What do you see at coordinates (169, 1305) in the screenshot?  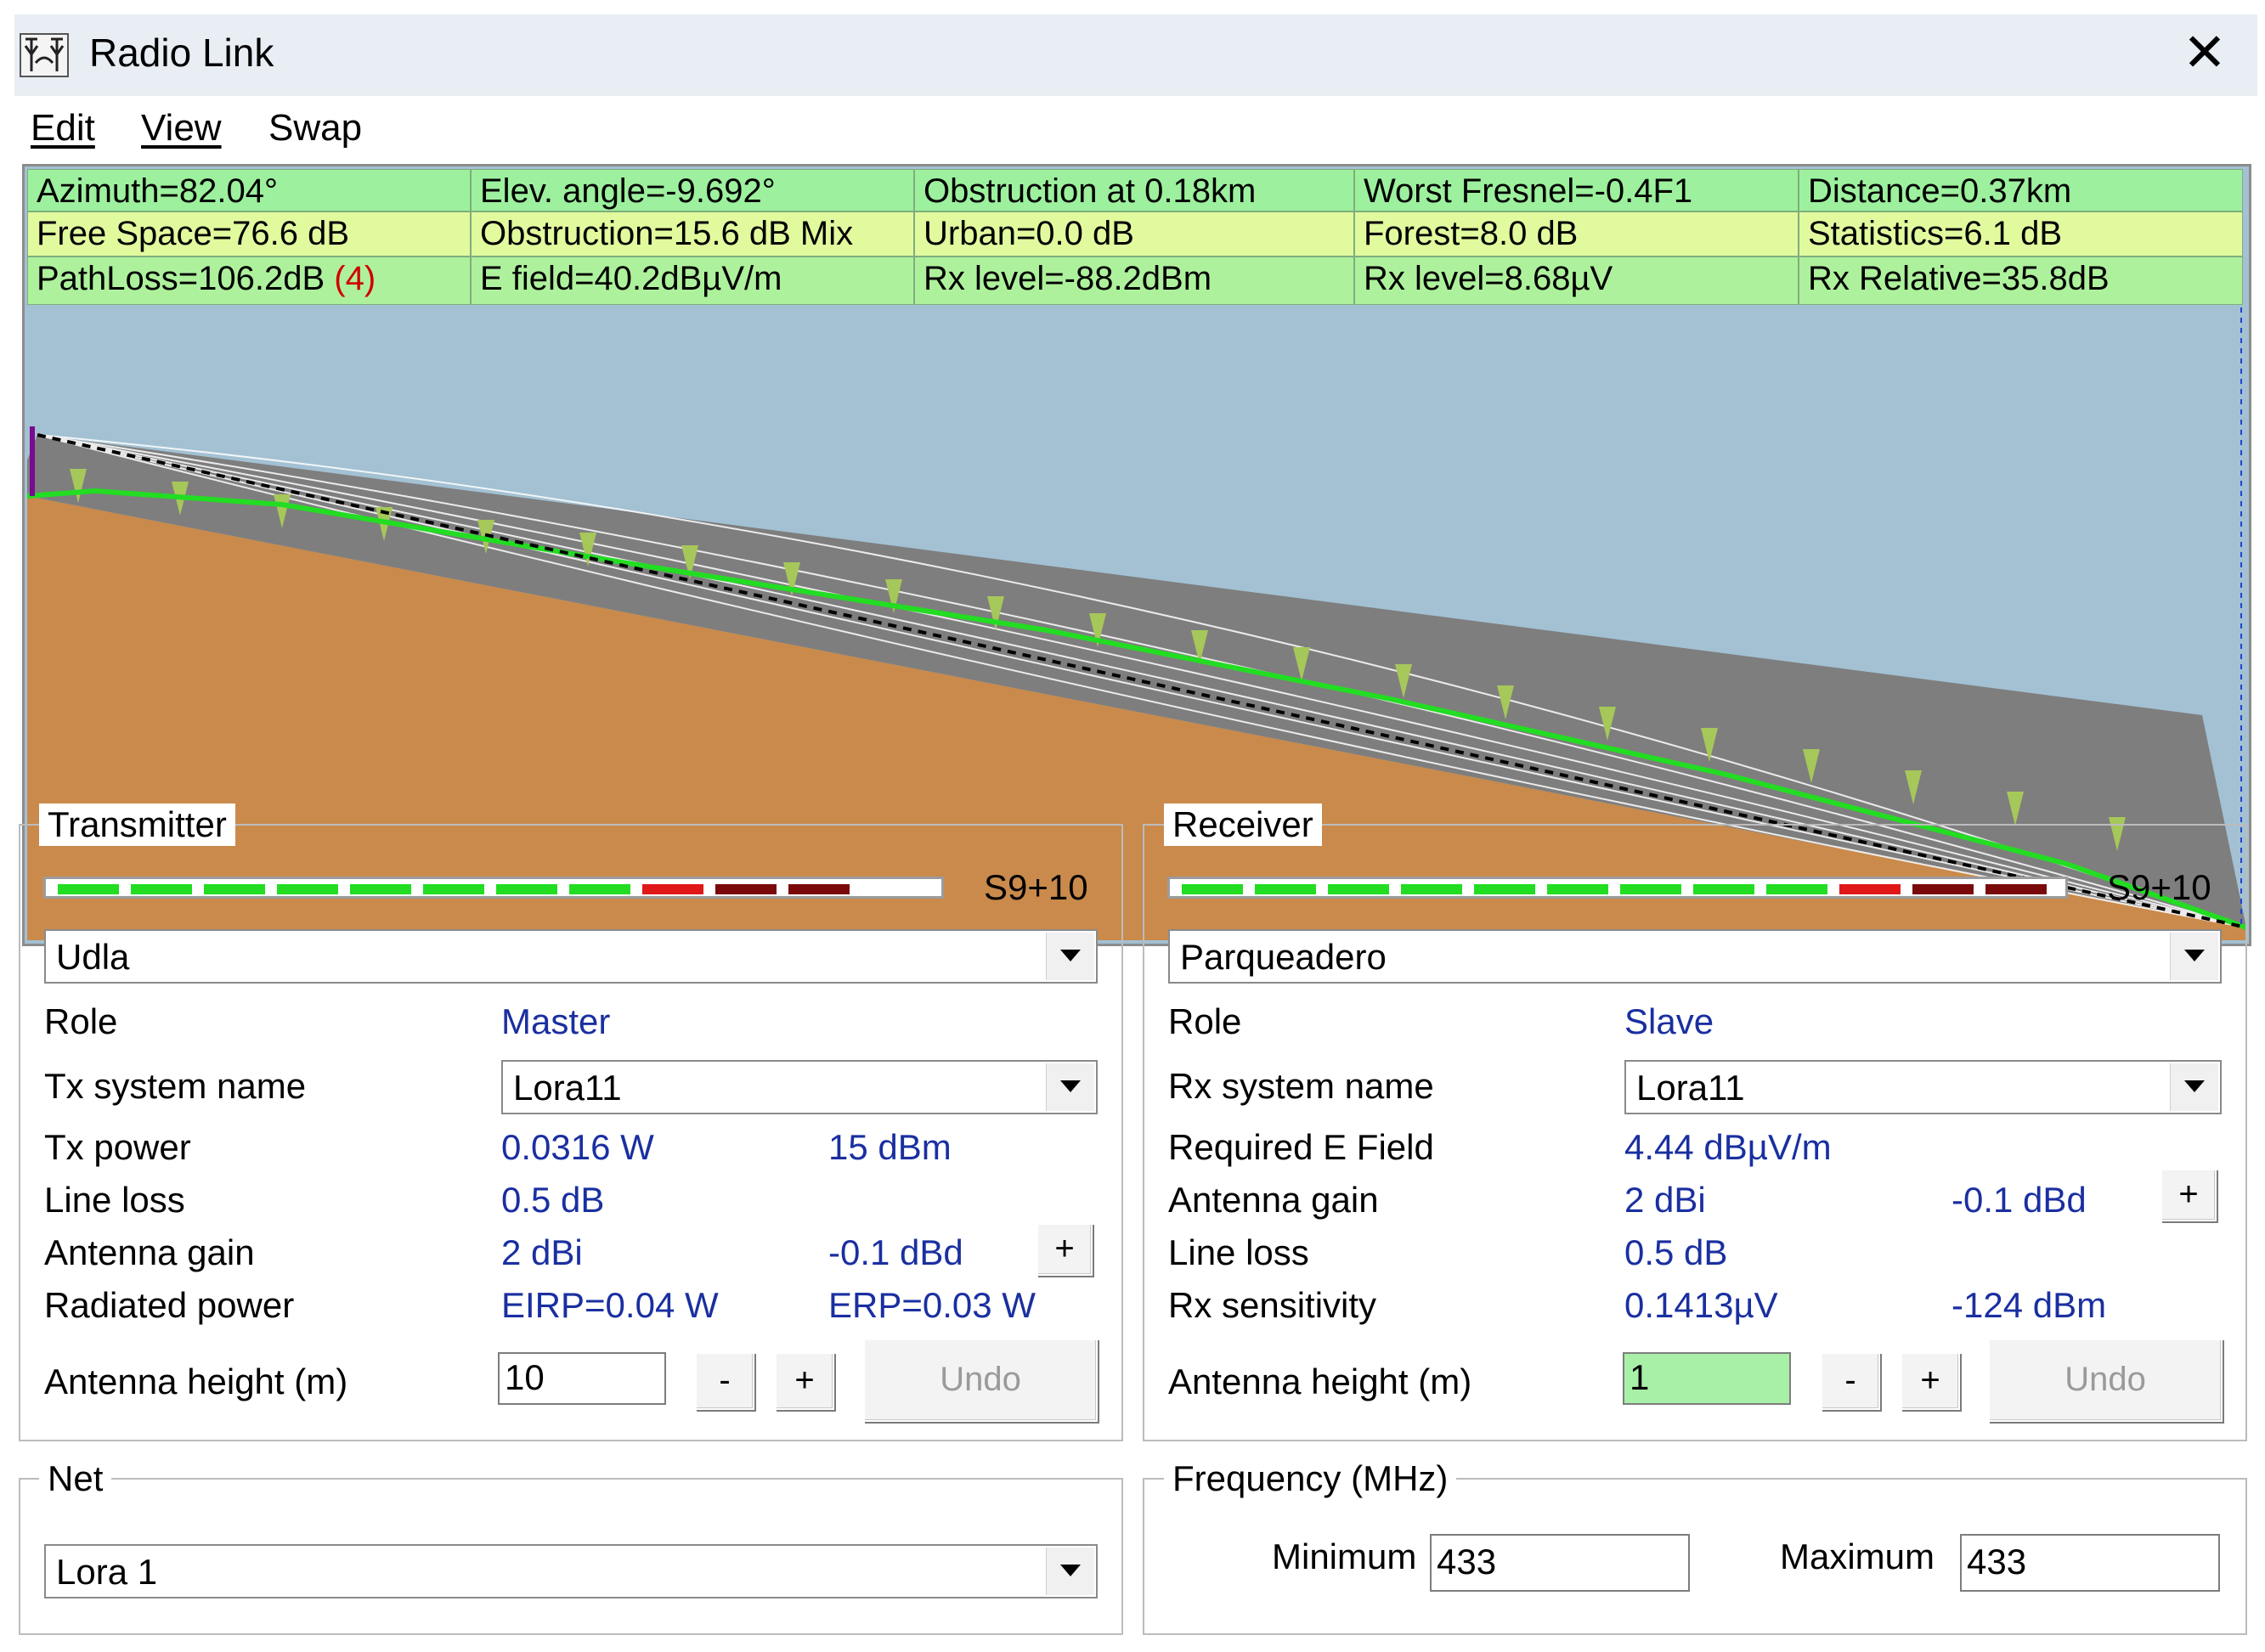 I see `tx-radiated-label: Radiated power` at bounding box center [169, 1305].